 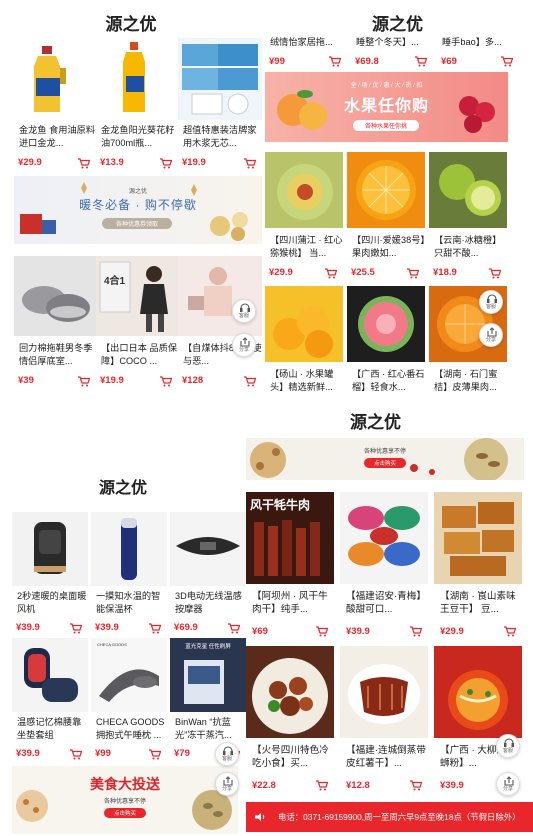 What do you see at coordinates (389, 817) in the screenshot?
I see `contact-footer: 电话：0371-69159900,周一至周六早9点至晚18点（节假日除外）` at bounding box center [389, 817].